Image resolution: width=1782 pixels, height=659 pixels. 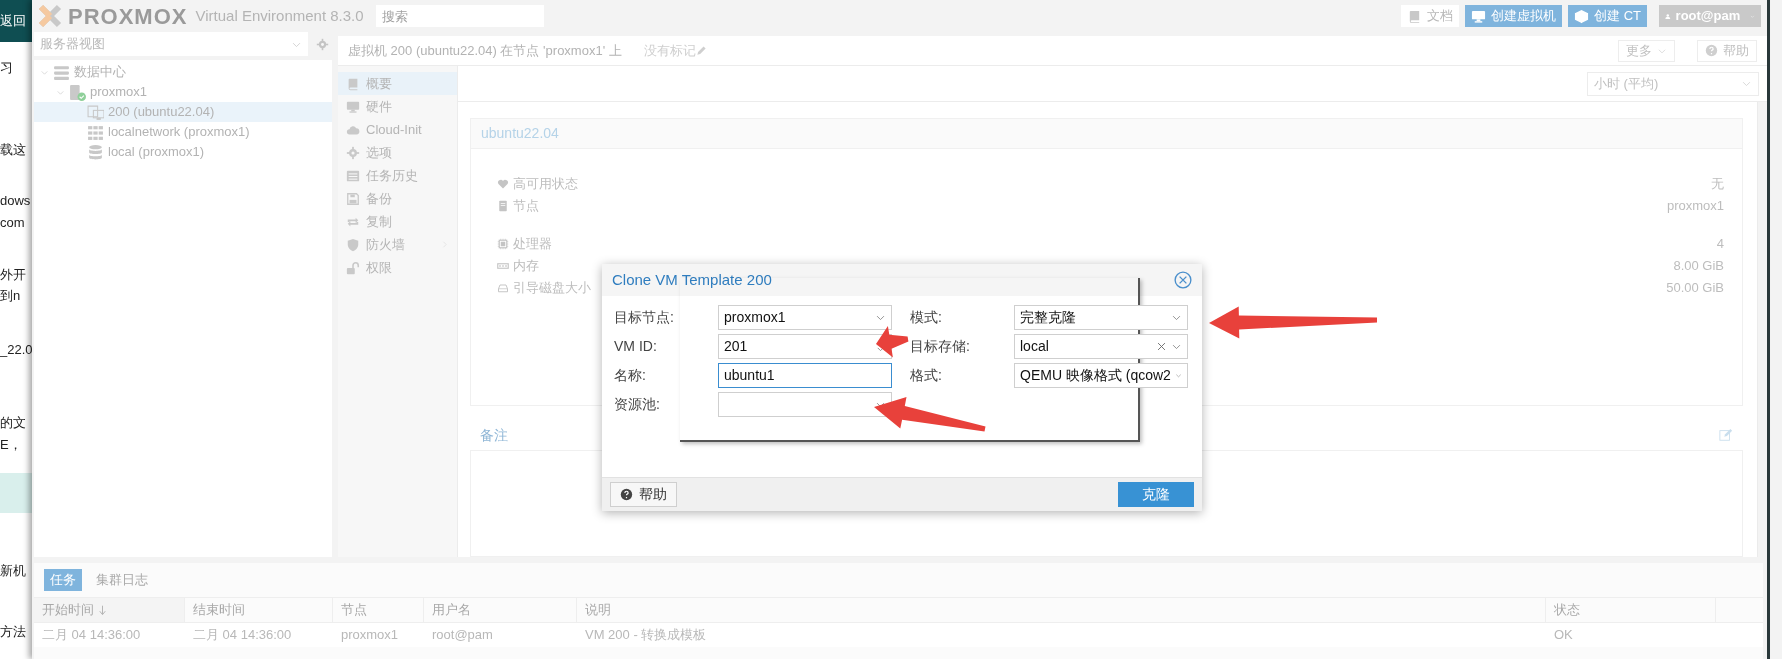 I want to click on page-text: dows, so click(x=15, y=201).